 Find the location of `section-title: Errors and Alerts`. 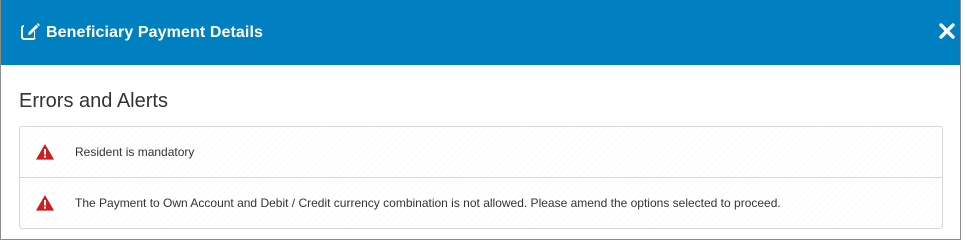

section-title: Errors and Alerts is located at coordinates (93, 101).